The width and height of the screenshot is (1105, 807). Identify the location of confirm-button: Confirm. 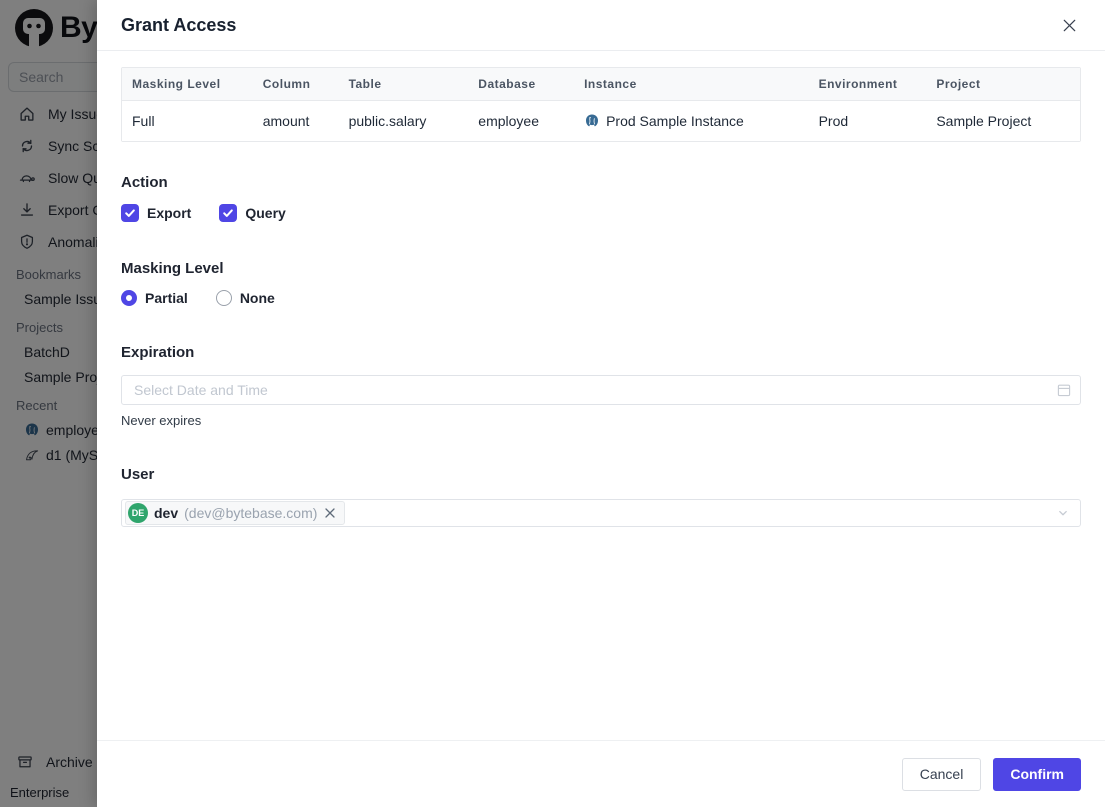
(1037, 774).